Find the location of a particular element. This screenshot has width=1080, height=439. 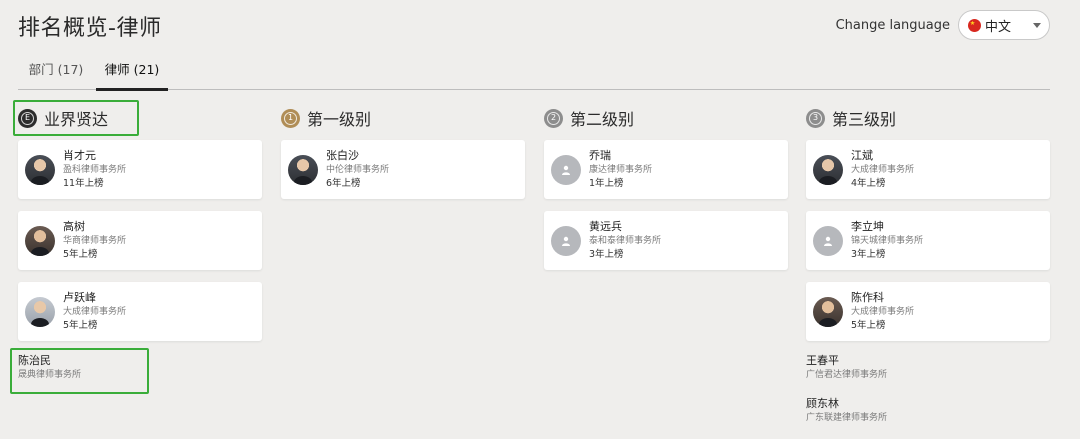

lawyer-name: 陈治民 is located at coordinates (34, 360).